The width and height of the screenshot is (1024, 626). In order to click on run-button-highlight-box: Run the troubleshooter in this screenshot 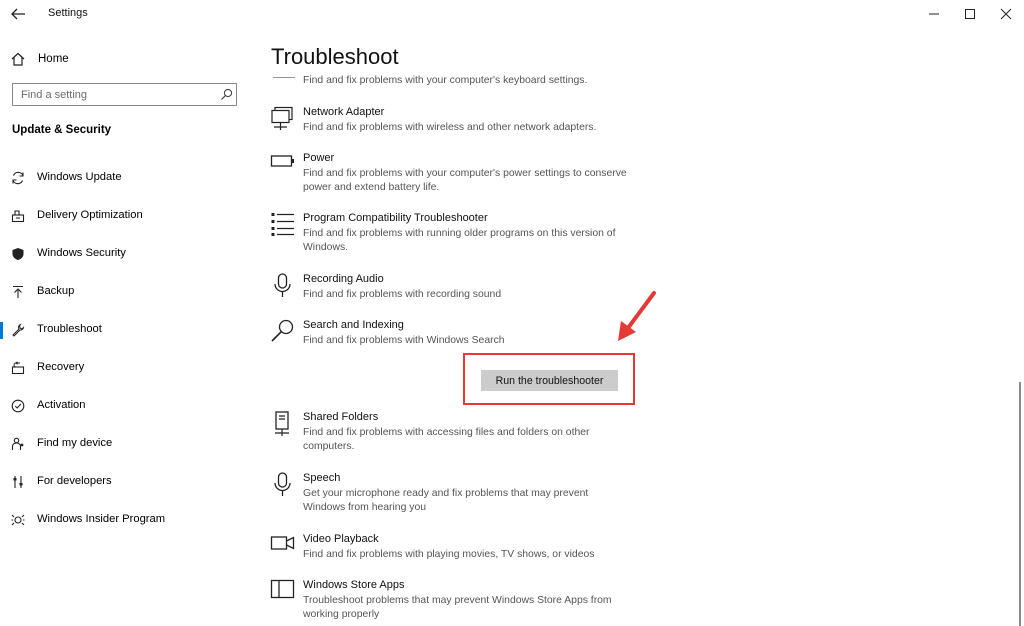, I will do `click(549, 379)`.